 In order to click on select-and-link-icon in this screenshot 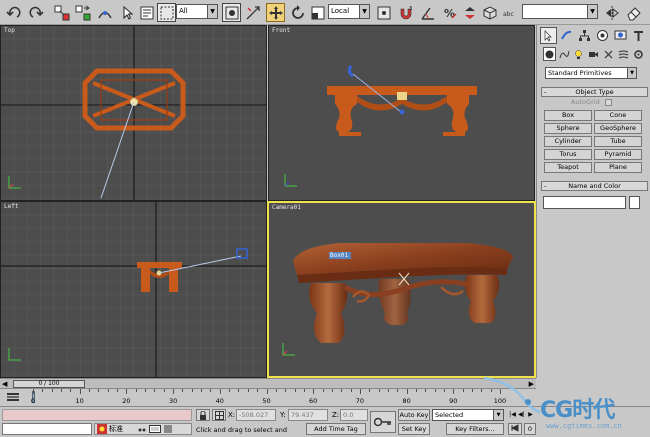, I will do `click(61, 12)`.